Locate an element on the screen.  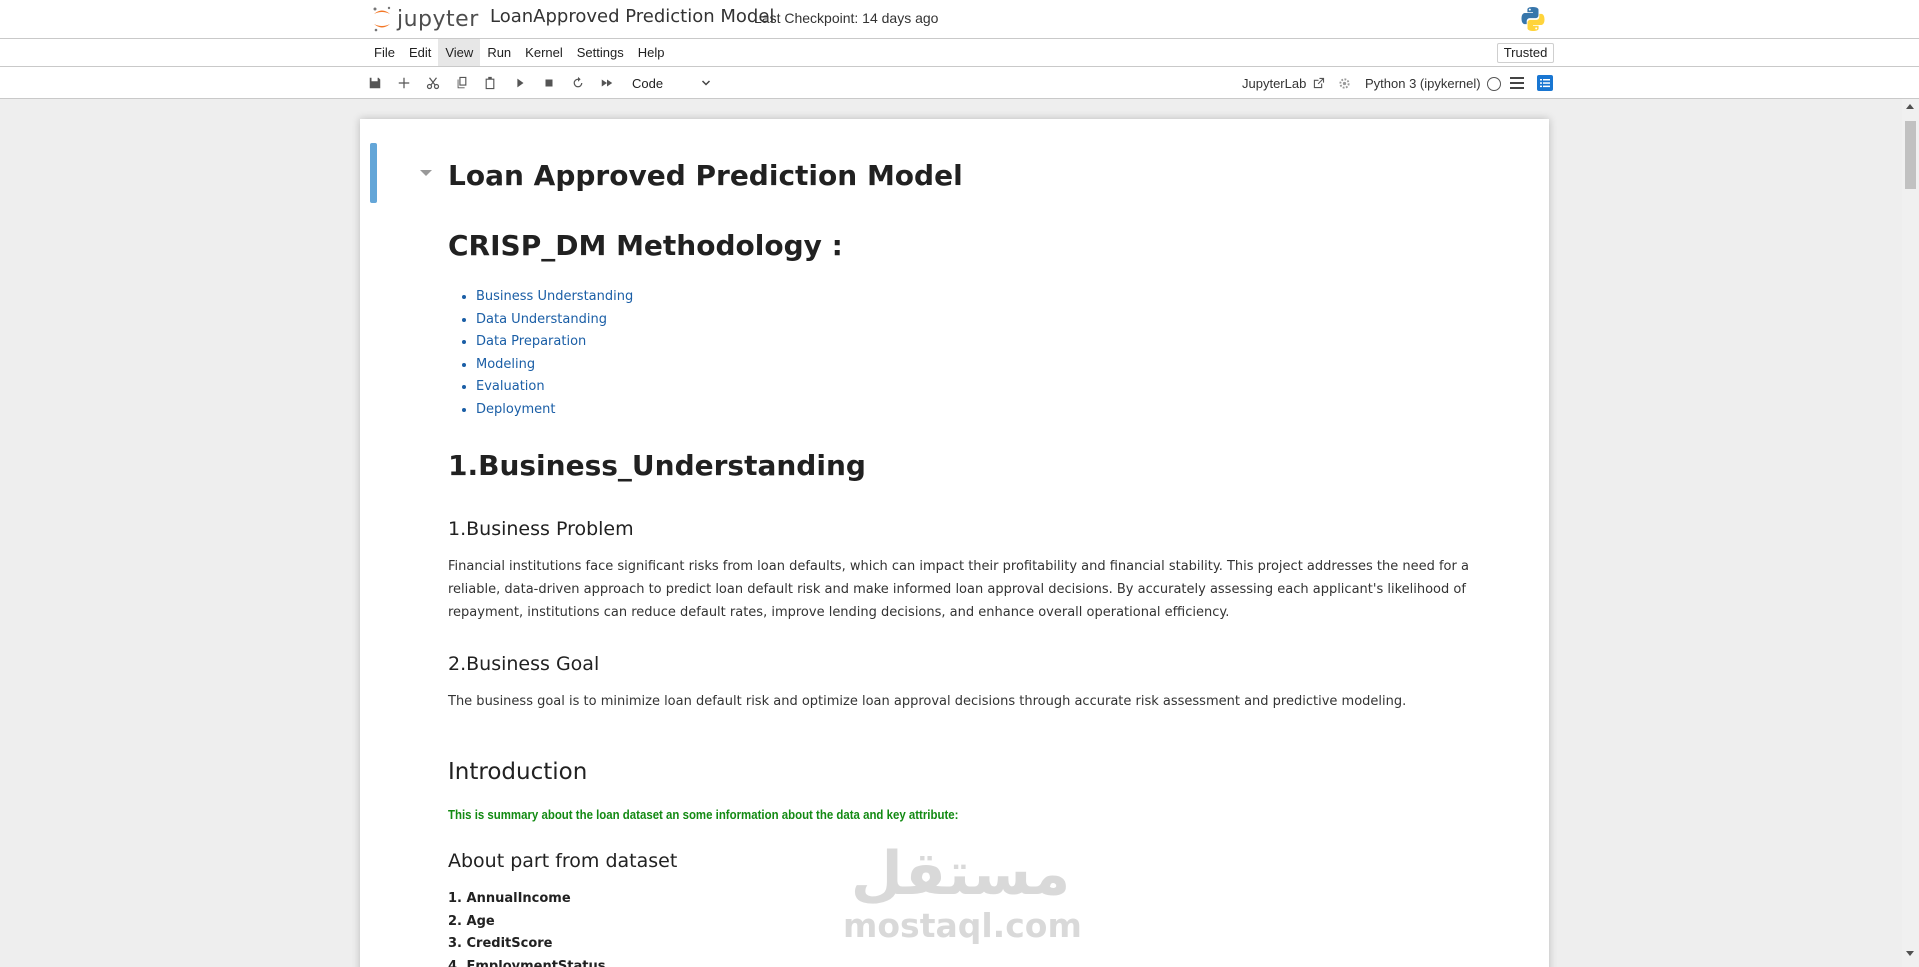
heading-collapse-icon is located at coordinates (426, 173).